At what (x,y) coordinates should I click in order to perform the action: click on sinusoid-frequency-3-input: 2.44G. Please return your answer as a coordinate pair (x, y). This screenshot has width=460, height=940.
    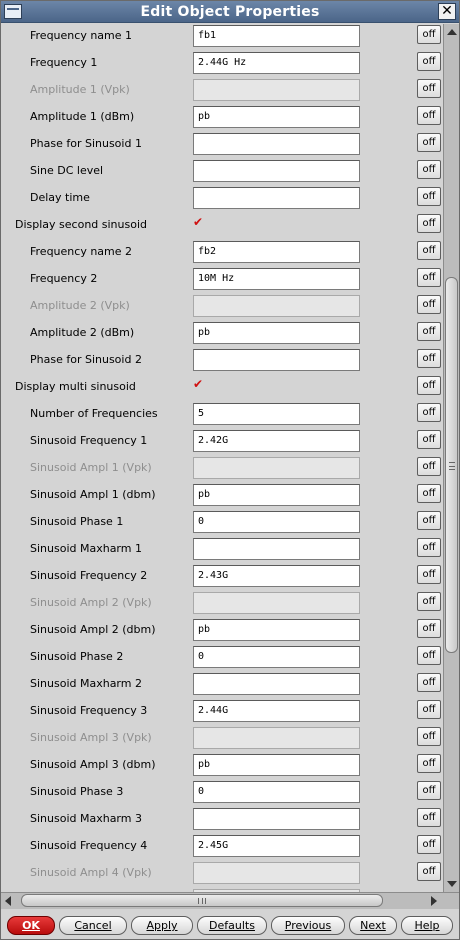
    Looking at the image, I should click on (276, 711).